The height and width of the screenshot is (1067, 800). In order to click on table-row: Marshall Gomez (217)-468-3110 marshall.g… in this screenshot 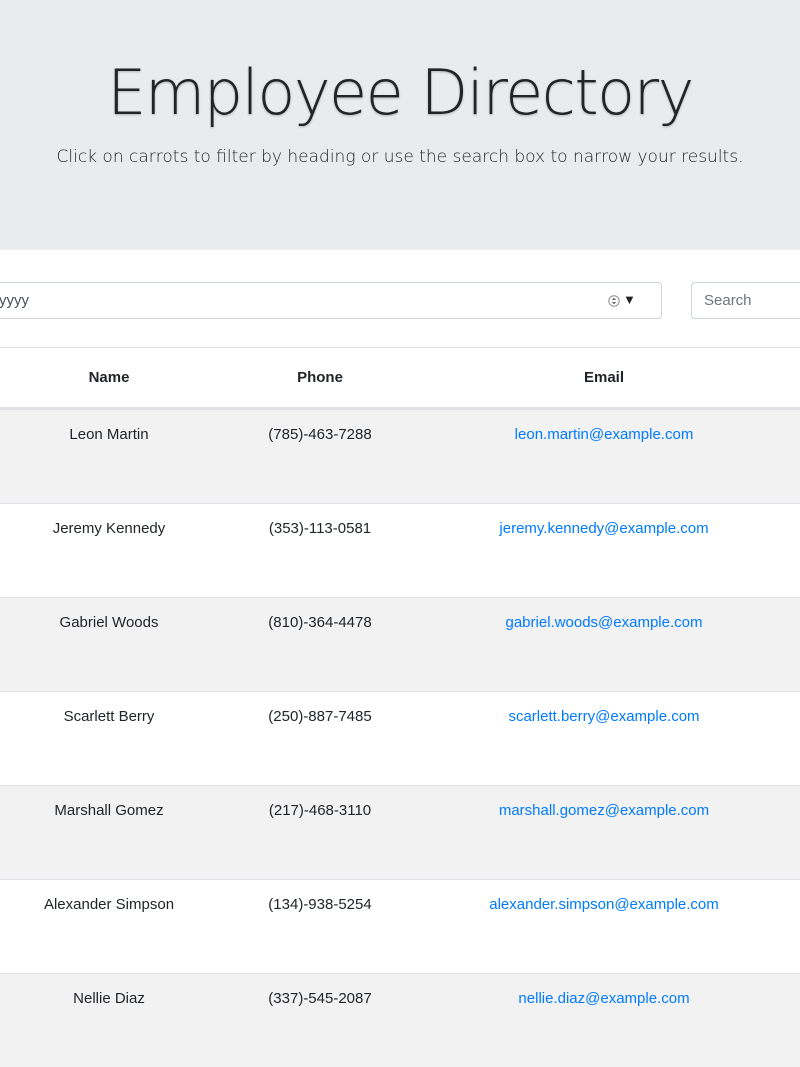, I will do `click(400, 832)`.